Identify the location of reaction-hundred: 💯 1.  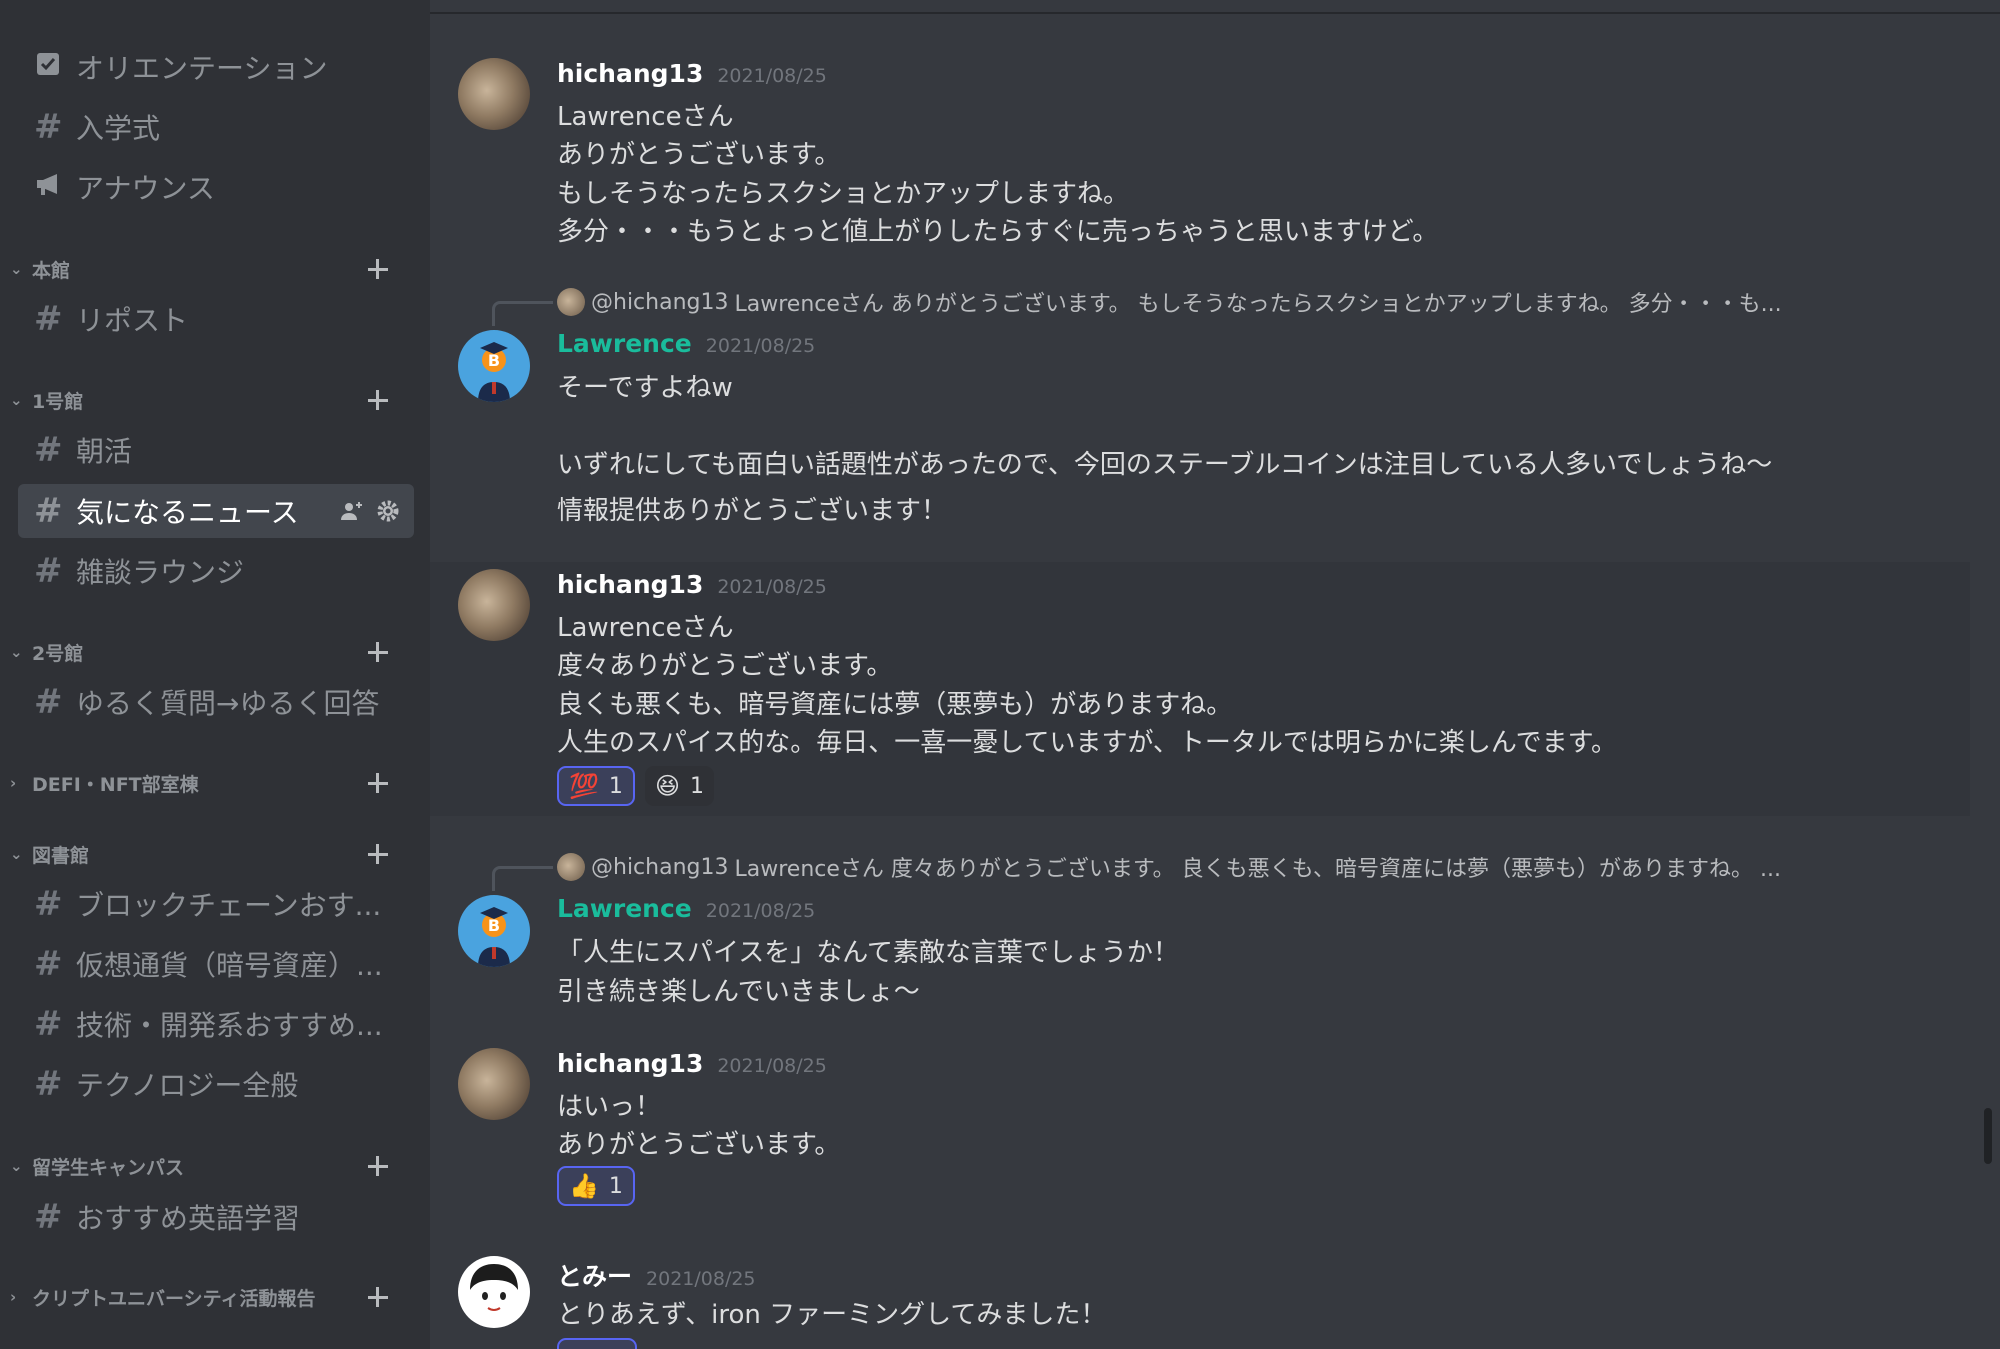
(596, 786).